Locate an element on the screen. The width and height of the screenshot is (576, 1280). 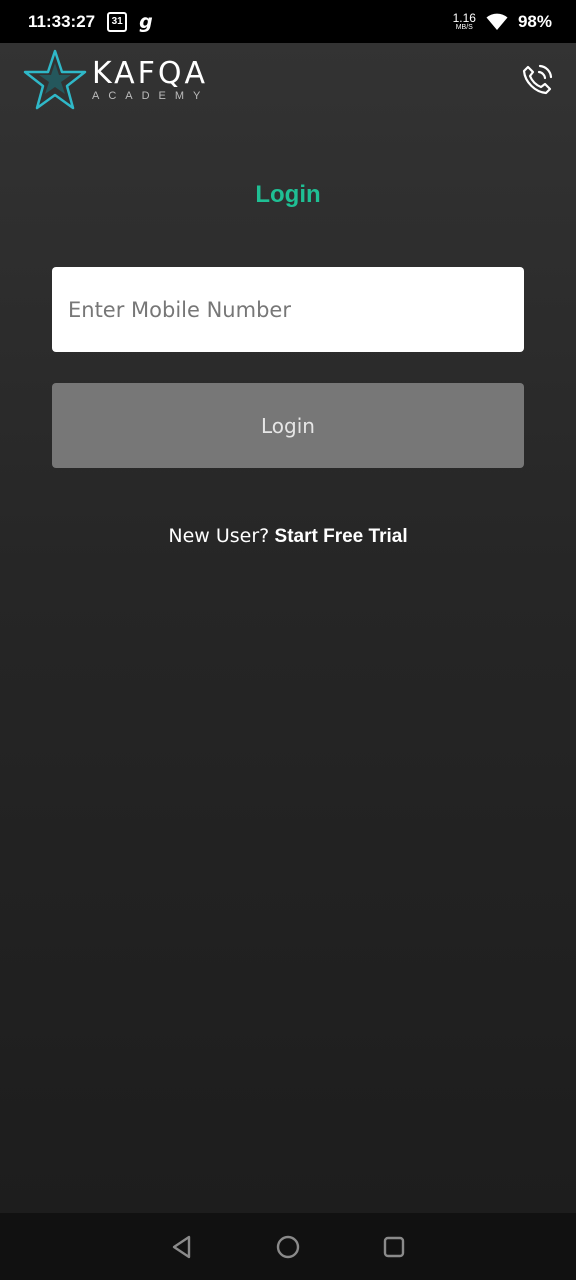
calendar-icon: 31 is located at coordinates (117, 21).